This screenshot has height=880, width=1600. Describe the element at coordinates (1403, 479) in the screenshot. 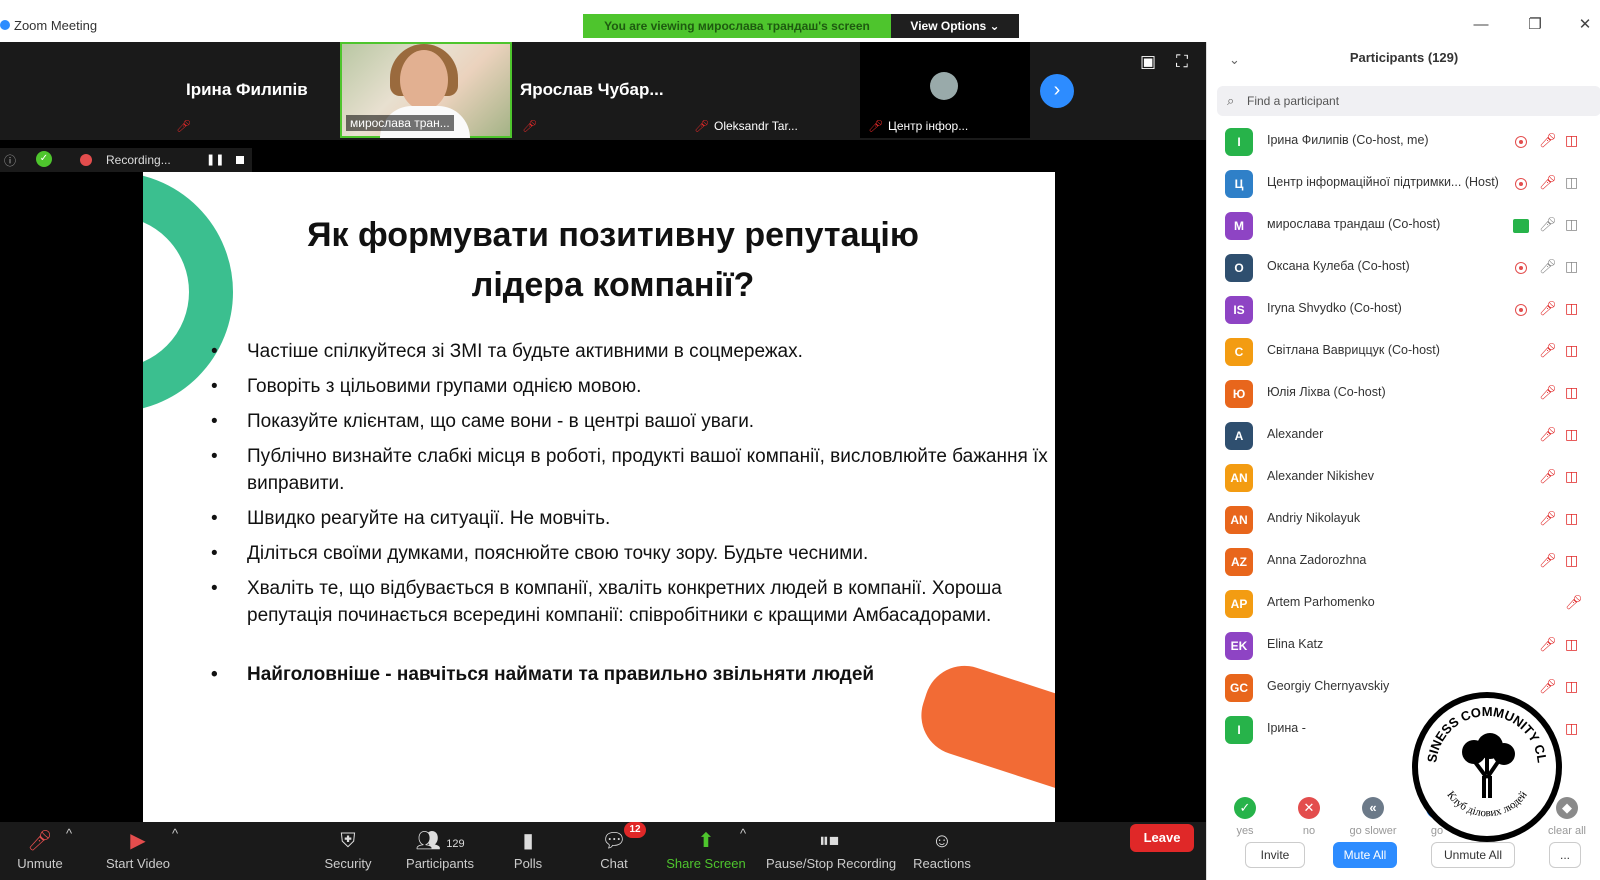

I see `participant-row: AN Alexander Nikishev 🎤︎ ◫` at that location.